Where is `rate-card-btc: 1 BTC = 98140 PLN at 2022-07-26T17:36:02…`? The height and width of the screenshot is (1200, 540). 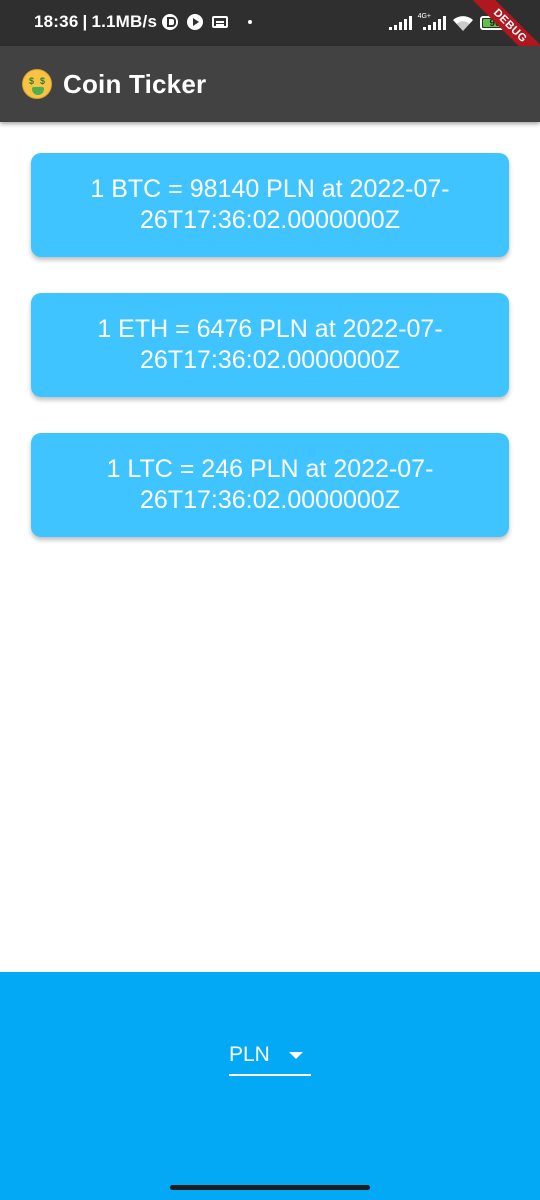 rate-card-btc: 1 BTC = 98140 PLN at 2022-07-26T17:36:02… is located at coordinates (270, 205).